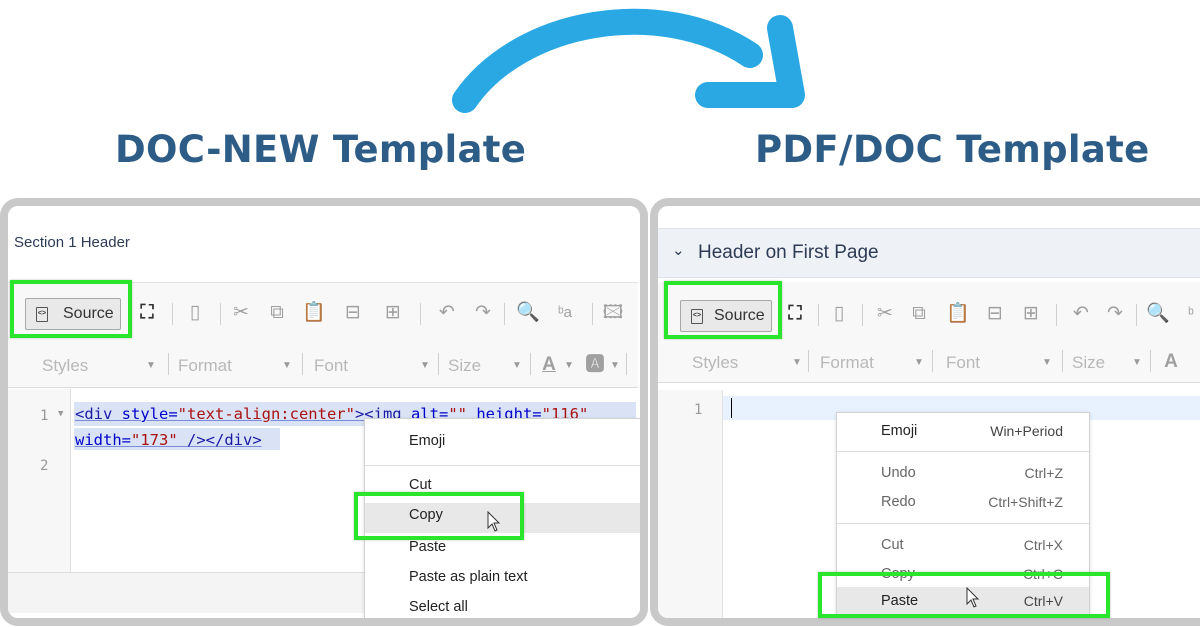  I want to click on code-token: "173", so click(154, 440).